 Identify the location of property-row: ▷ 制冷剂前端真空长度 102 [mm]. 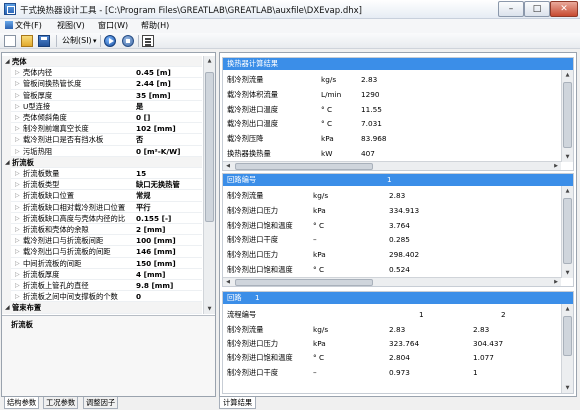
(102, 129).